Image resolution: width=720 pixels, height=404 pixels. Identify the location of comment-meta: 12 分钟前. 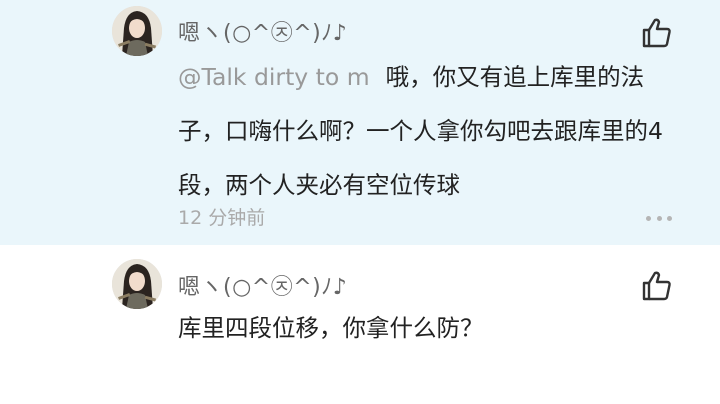
(428, 218).